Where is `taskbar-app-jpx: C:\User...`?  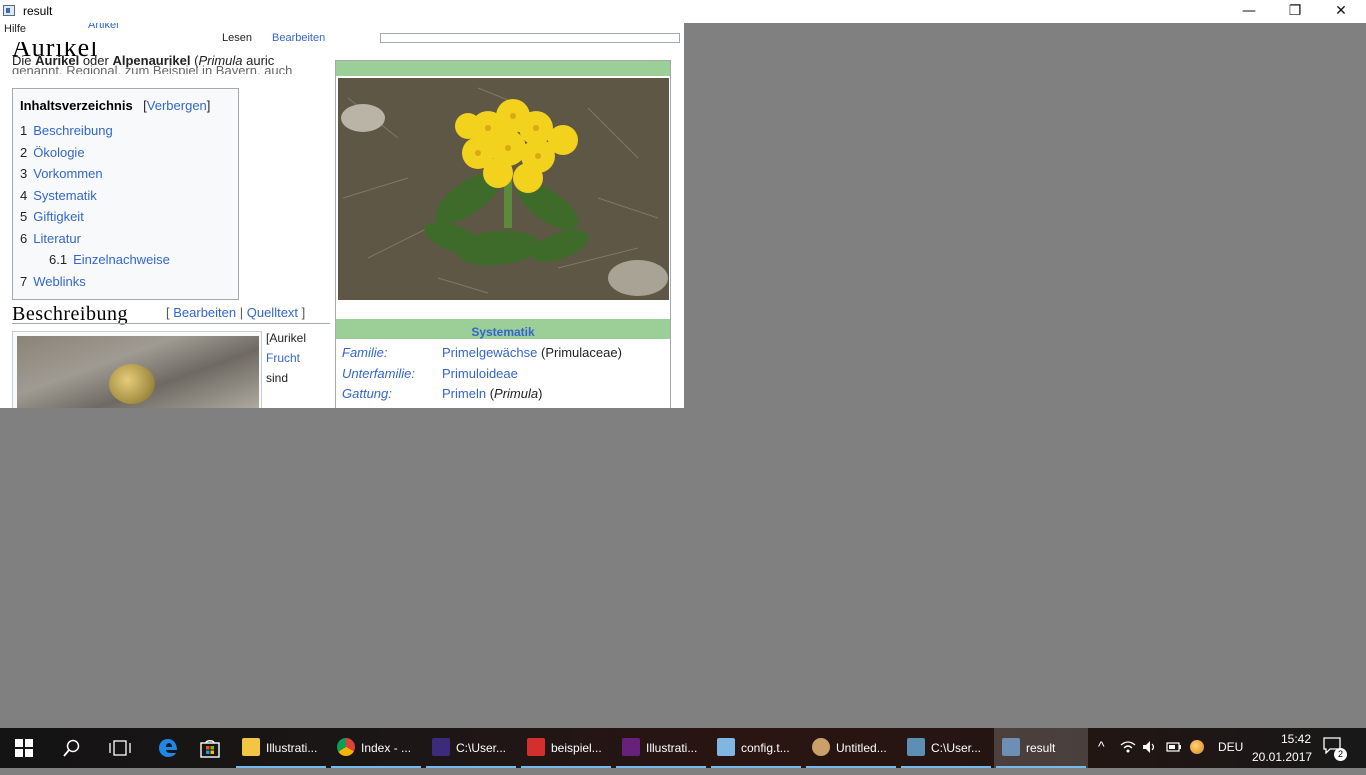
taskbar-app-jpx: C:\User... is located at coordinates (471, 748).